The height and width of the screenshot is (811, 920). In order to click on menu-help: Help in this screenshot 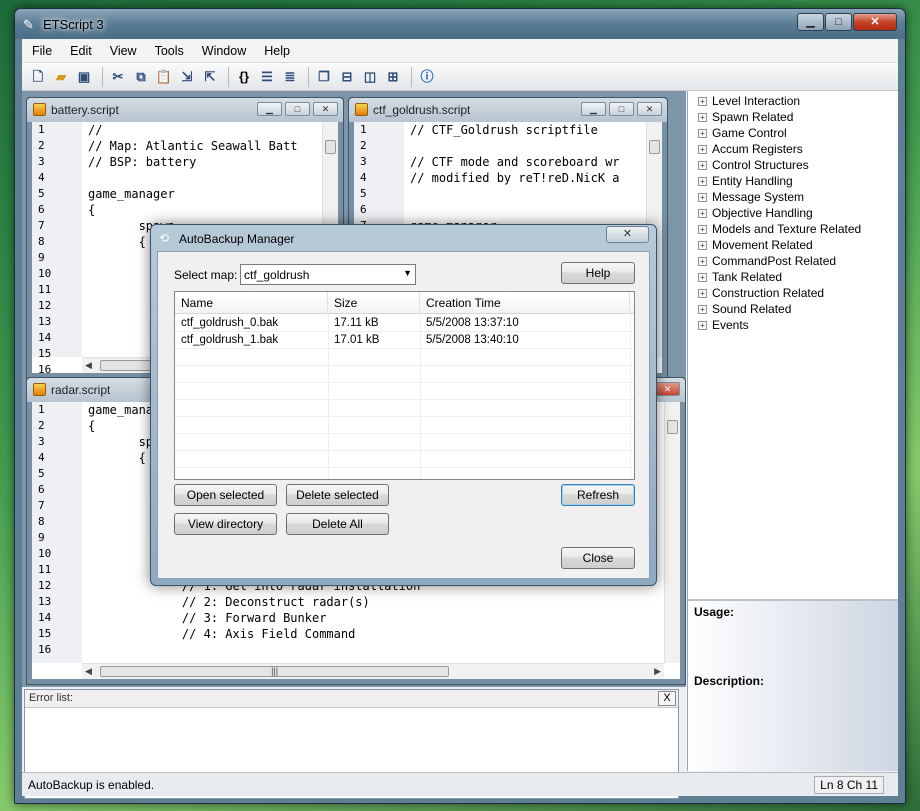, I will do `click(277, 51)`.